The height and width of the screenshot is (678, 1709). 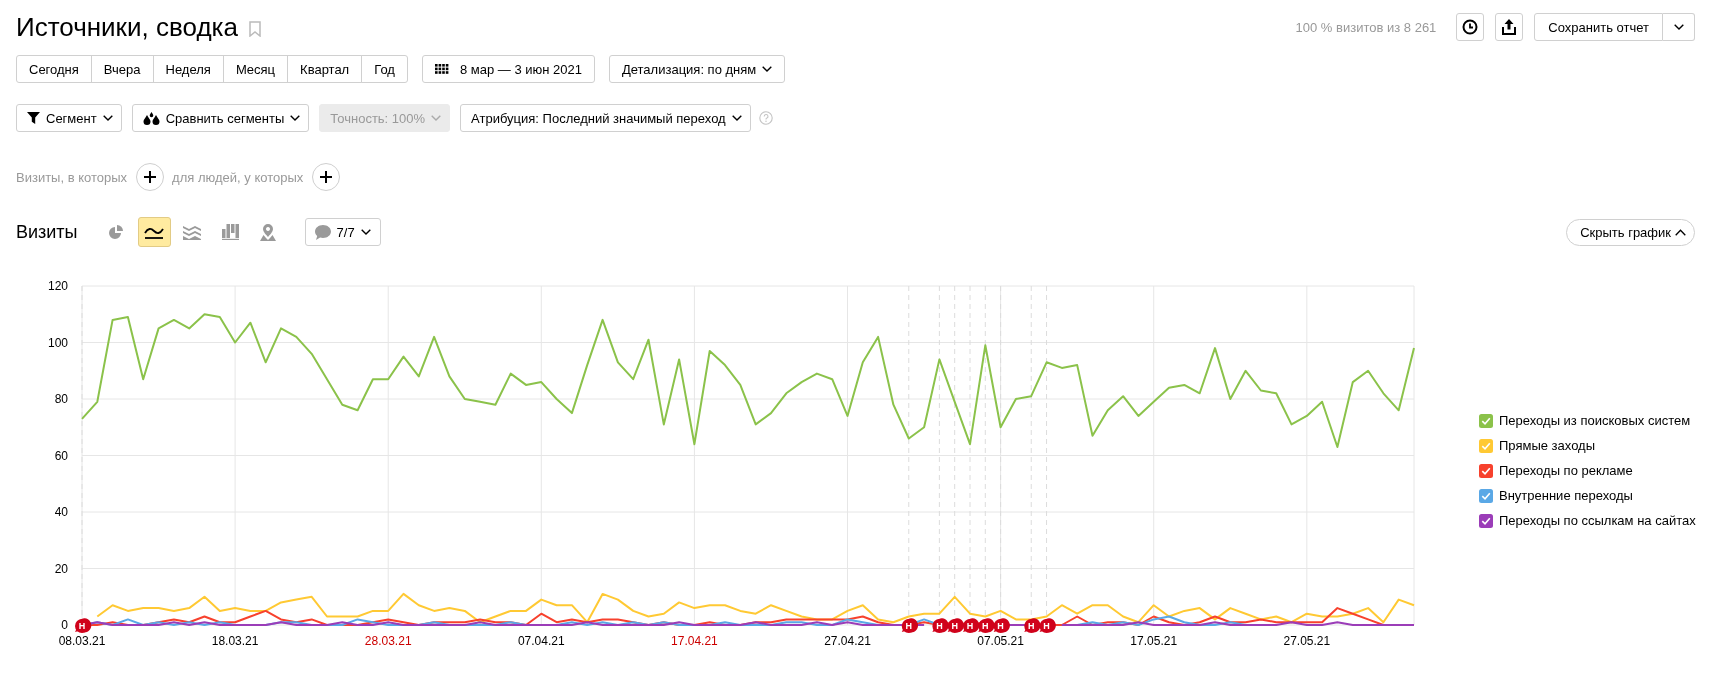 I want to click on legend-label: Прямые заходы, so click(x=1547, y=445).